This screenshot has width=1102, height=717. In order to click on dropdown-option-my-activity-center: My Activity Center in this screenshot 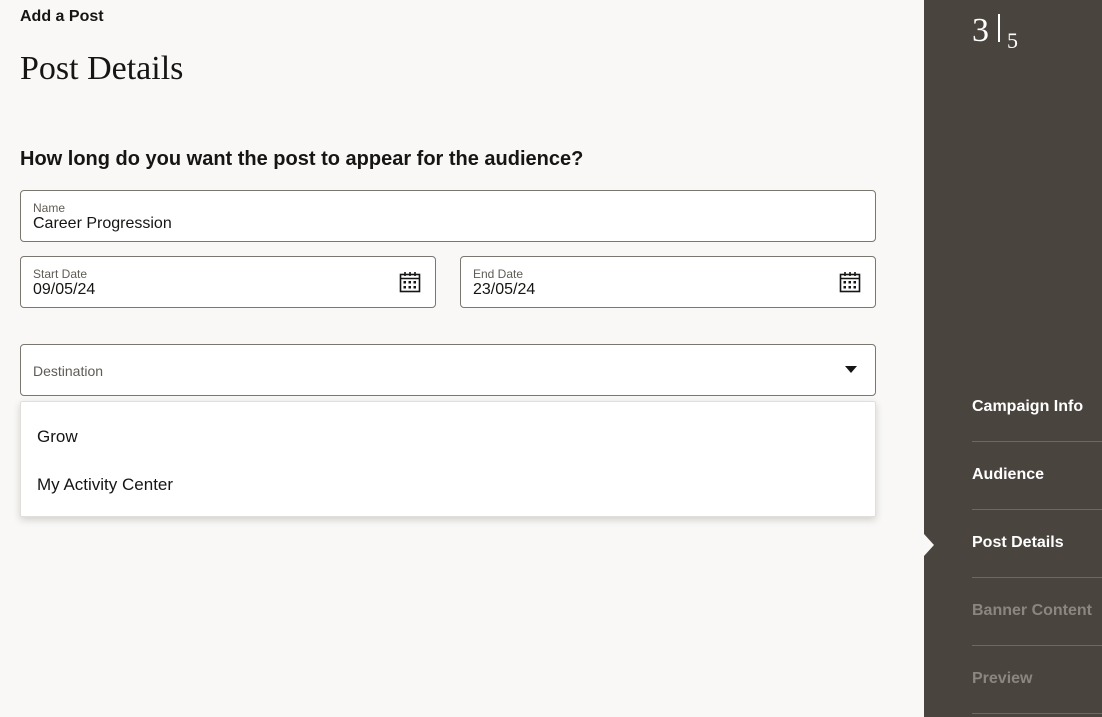, I will do `click(105, 485)`.